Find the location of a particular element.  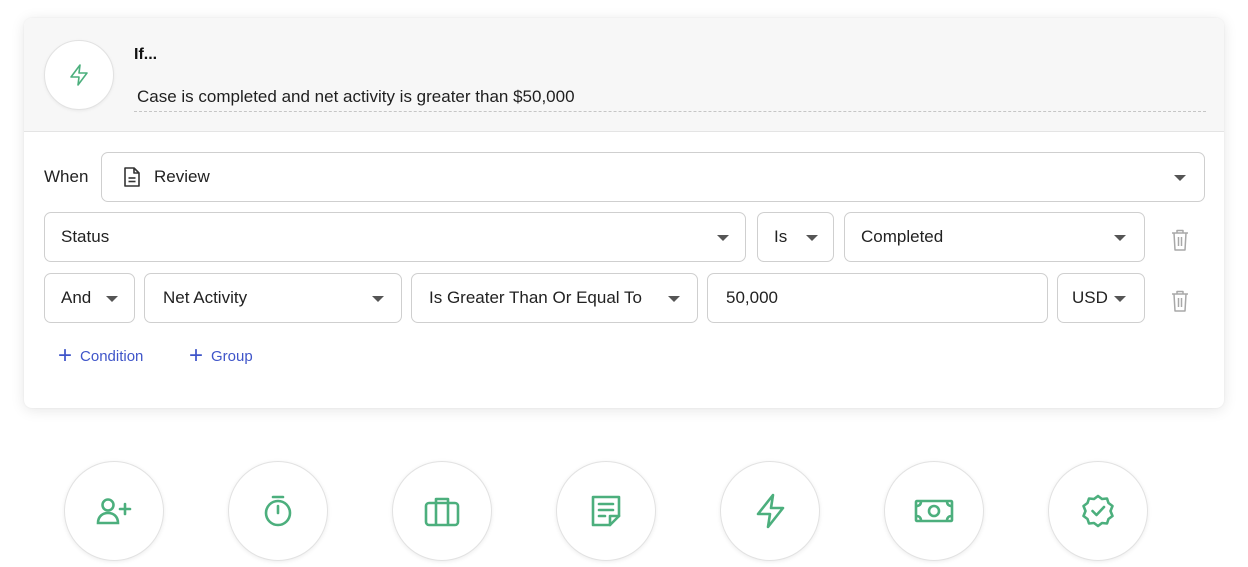

add-condition-button: + Condition is located at coordinates (100, 356).